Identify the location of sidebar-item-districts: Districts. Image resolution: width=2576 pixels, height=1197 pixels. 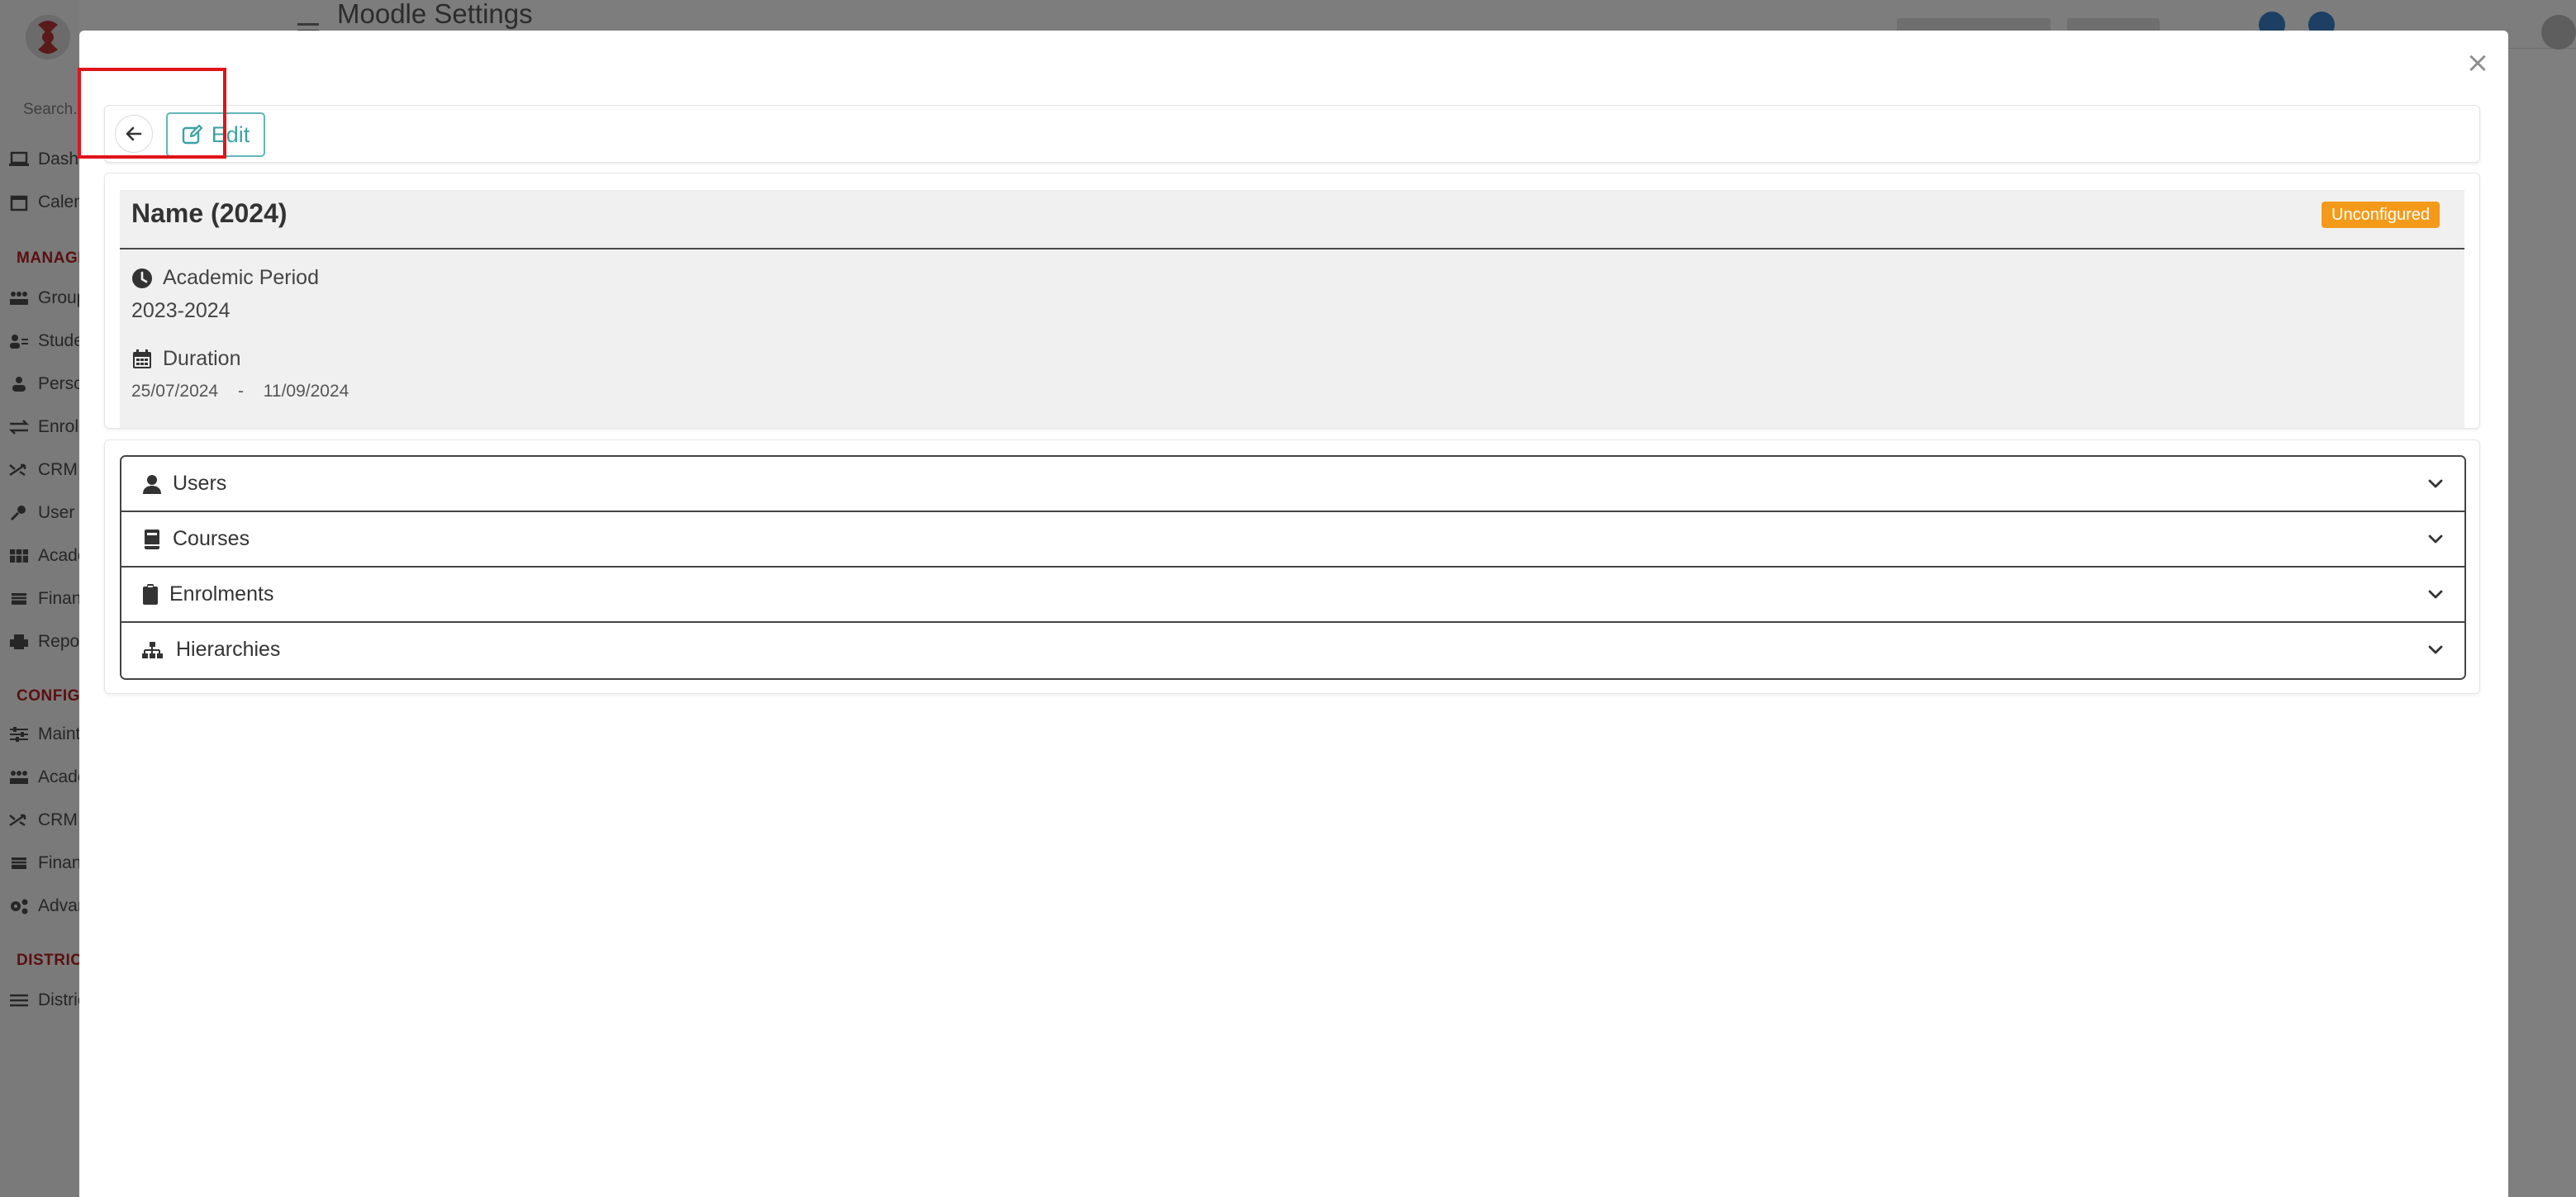
(43, 1000).